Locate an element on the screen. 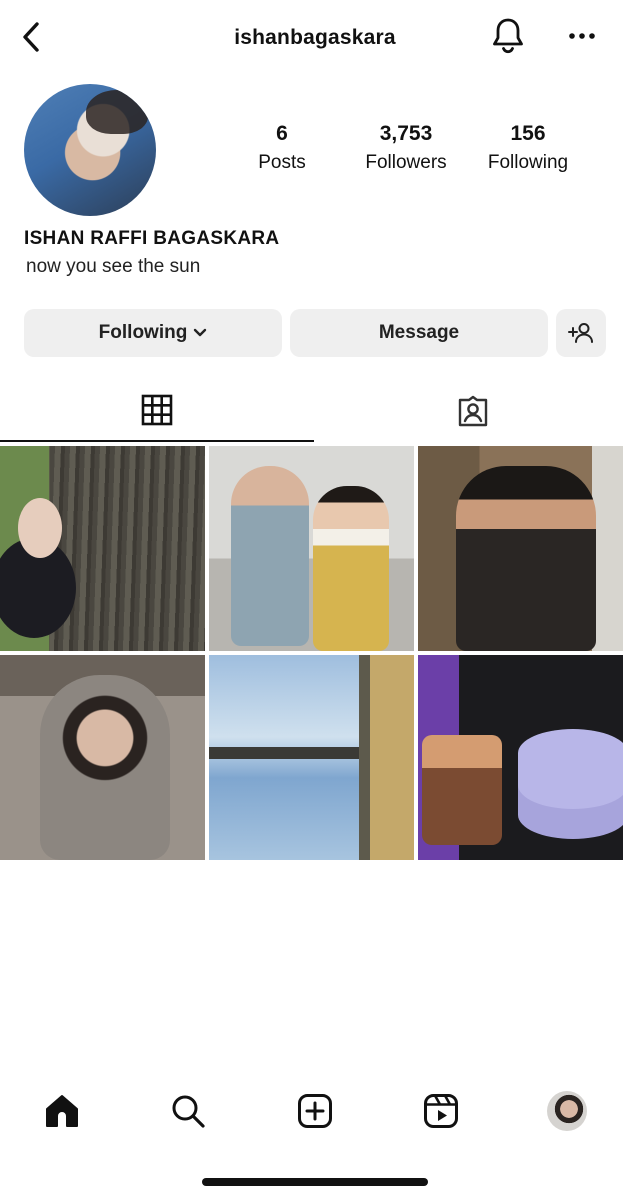  following-button-label: Following is located at coordinates (143, 332).